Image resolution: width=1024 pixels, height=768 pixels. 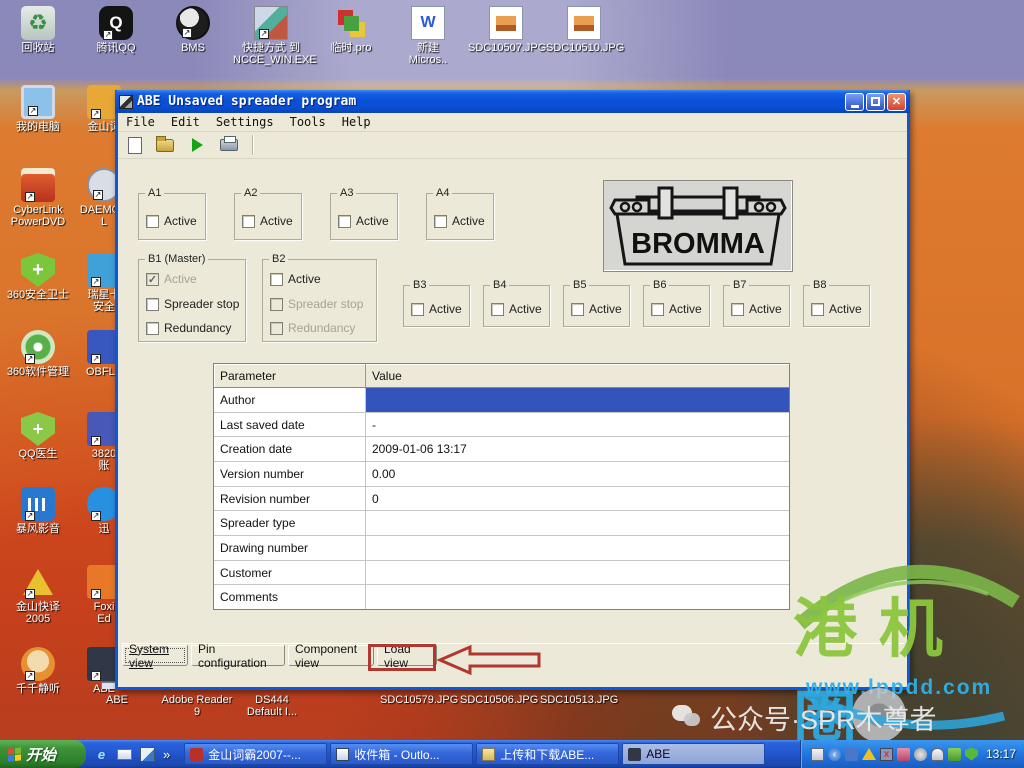 I want to click on alert-icon, so click(x=868, y=754).